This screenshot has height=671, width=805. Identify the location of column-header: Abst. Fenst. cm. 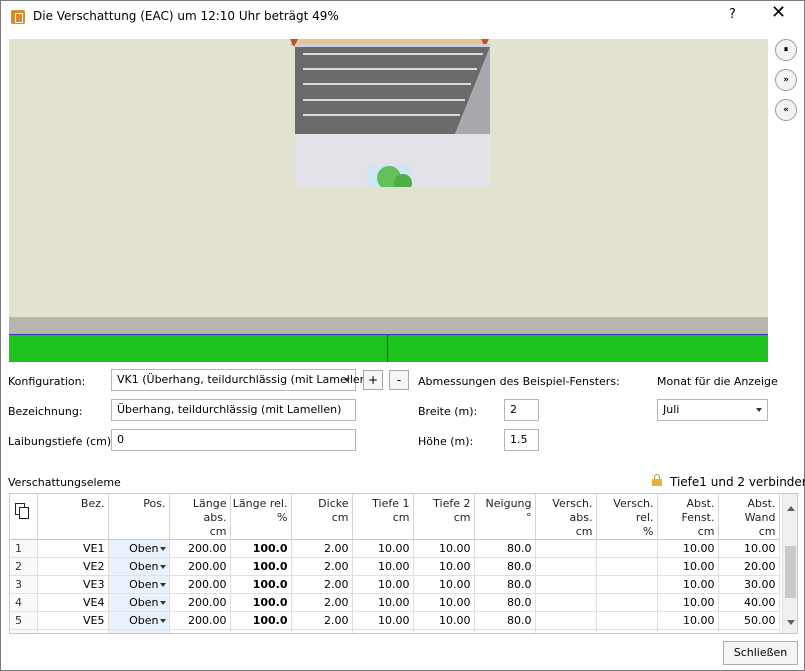
(688, 517).